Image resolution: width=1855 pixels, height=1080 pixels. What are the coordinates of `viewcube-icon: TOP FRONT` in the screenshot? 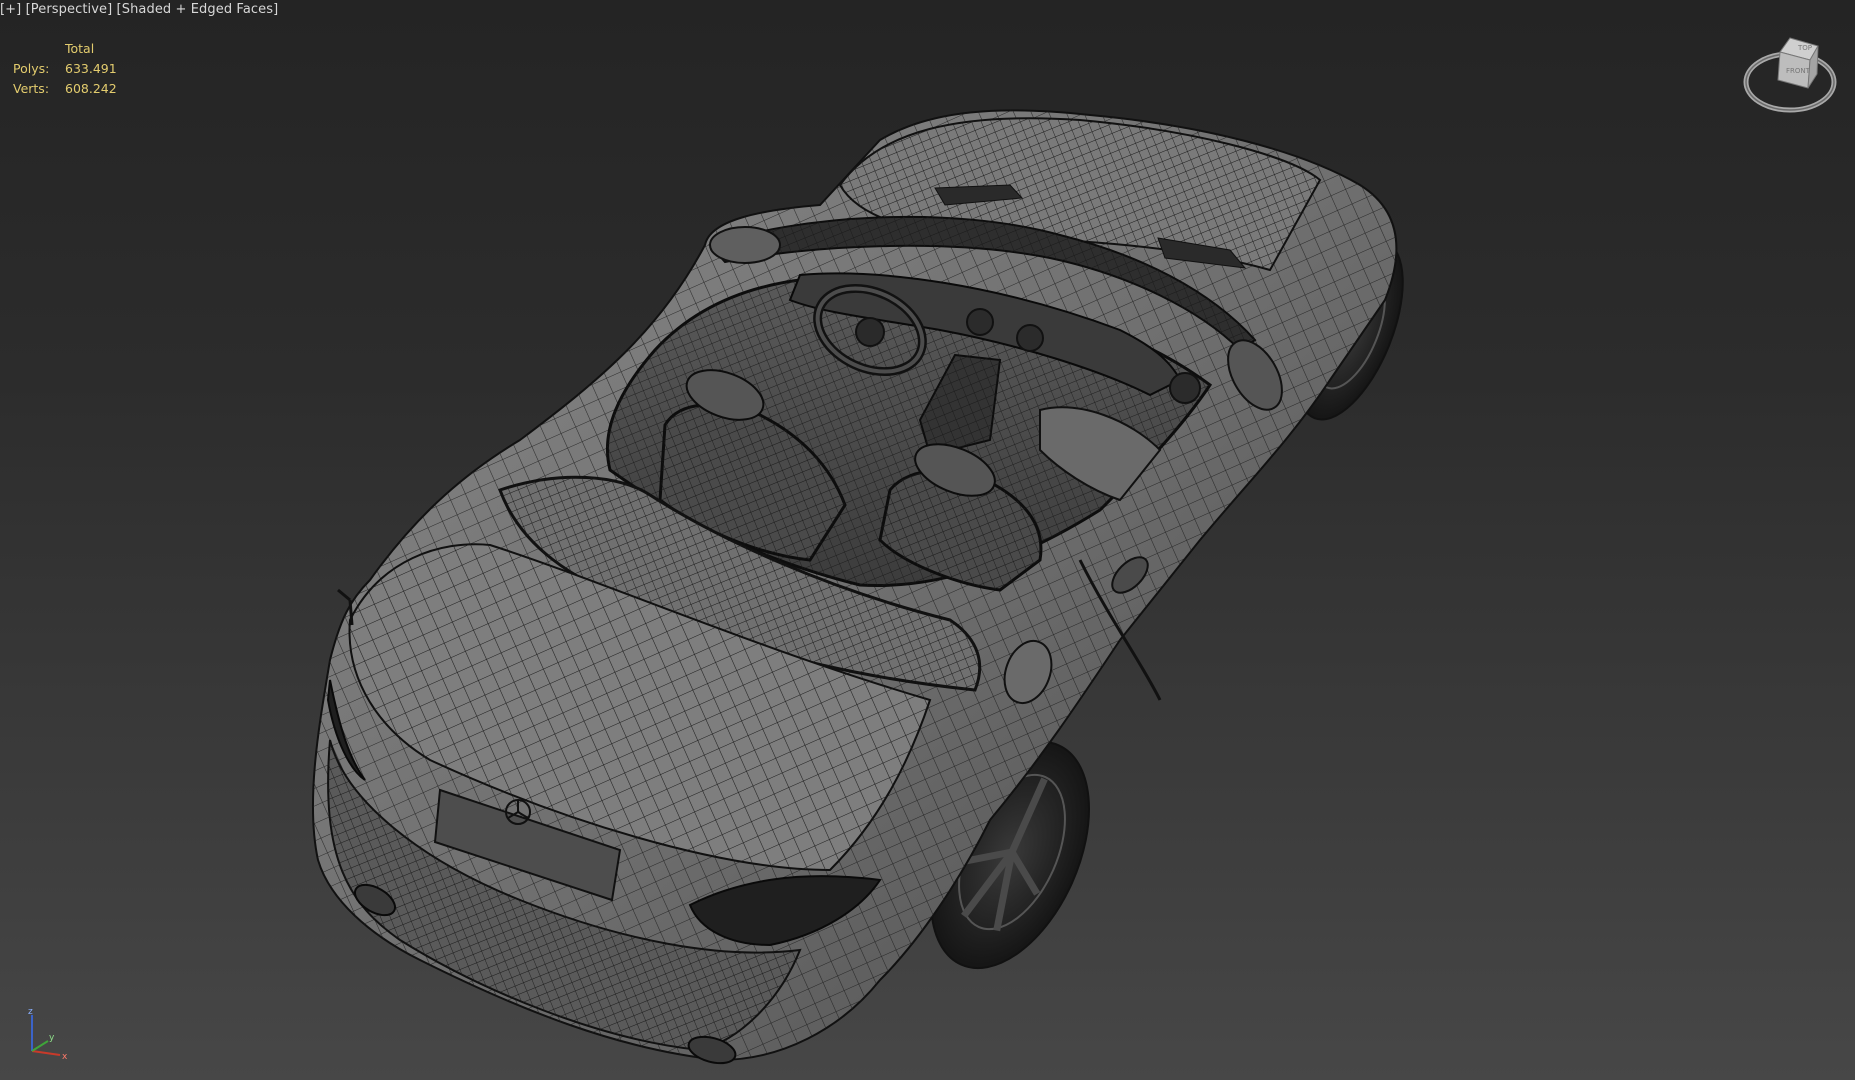 It's located at (1790, 75).